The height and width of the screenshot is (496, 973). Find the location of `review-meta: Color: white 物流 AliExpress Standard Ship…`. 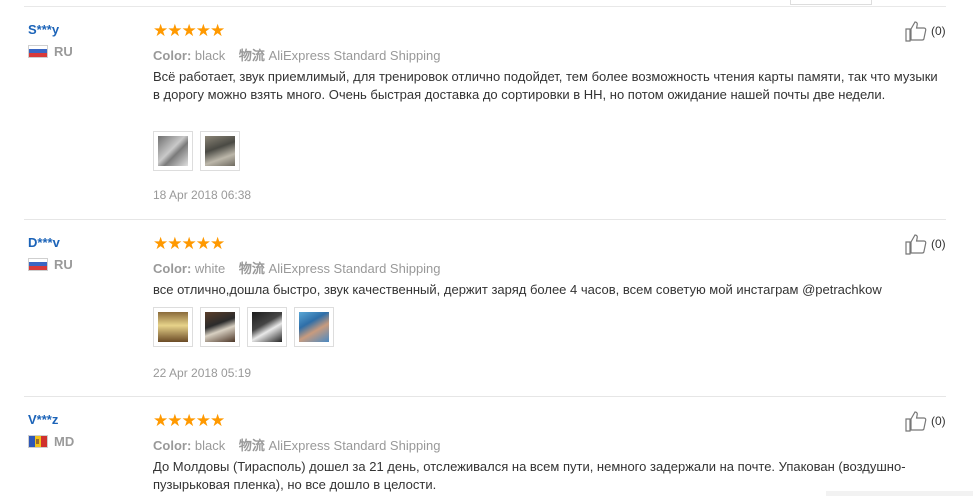

review-meta: Color: white 物流 AliExpress Standard Ship… is located at coordinates (297, 267).